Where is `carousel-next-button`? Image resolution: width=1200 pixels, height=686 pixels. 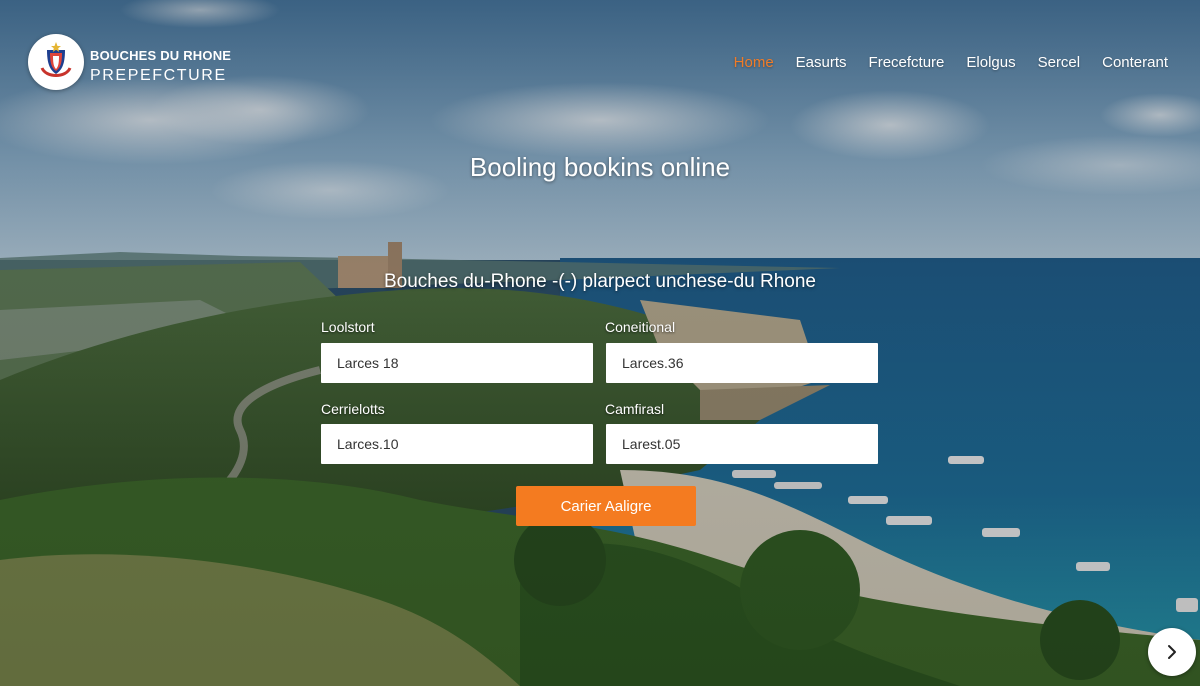 carousel-next-button is located at coordinates (1172, 652).